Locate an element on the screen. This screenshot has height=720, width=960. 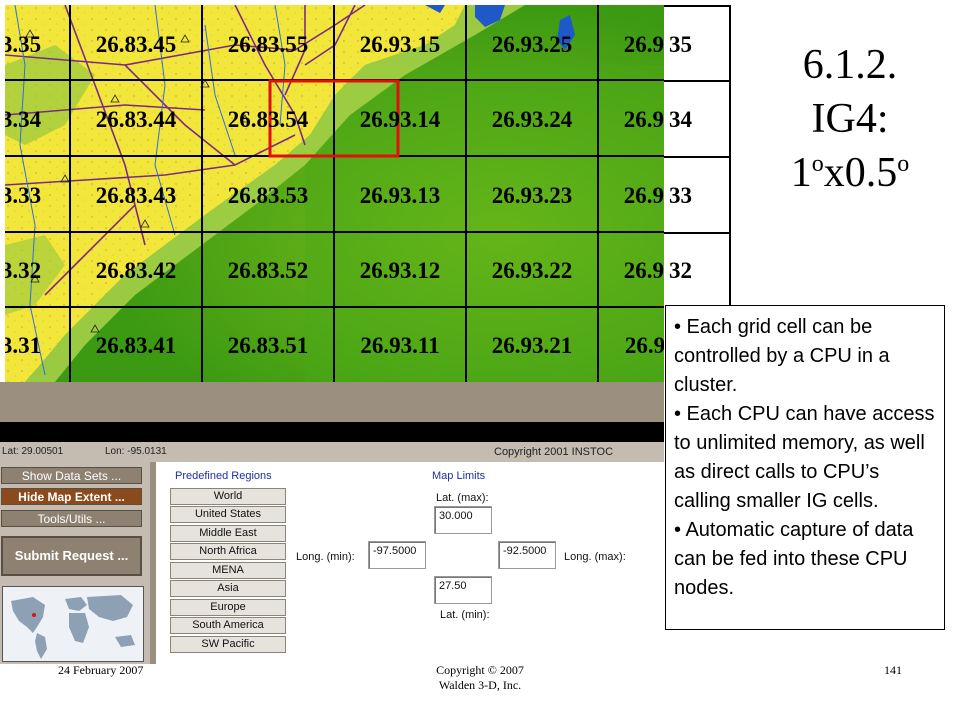
grid-label-overflow: 35 is located at coordinates (680, 44).